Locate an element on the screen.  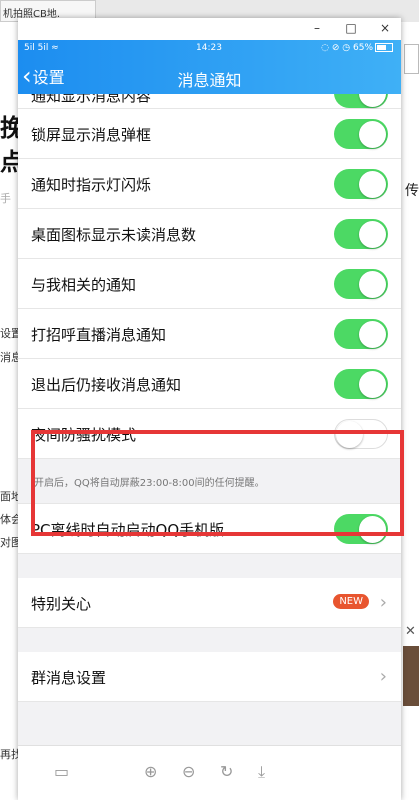
setting-row: PC离线时自动启动QQ手机版 is located at coordinates (209, 528).